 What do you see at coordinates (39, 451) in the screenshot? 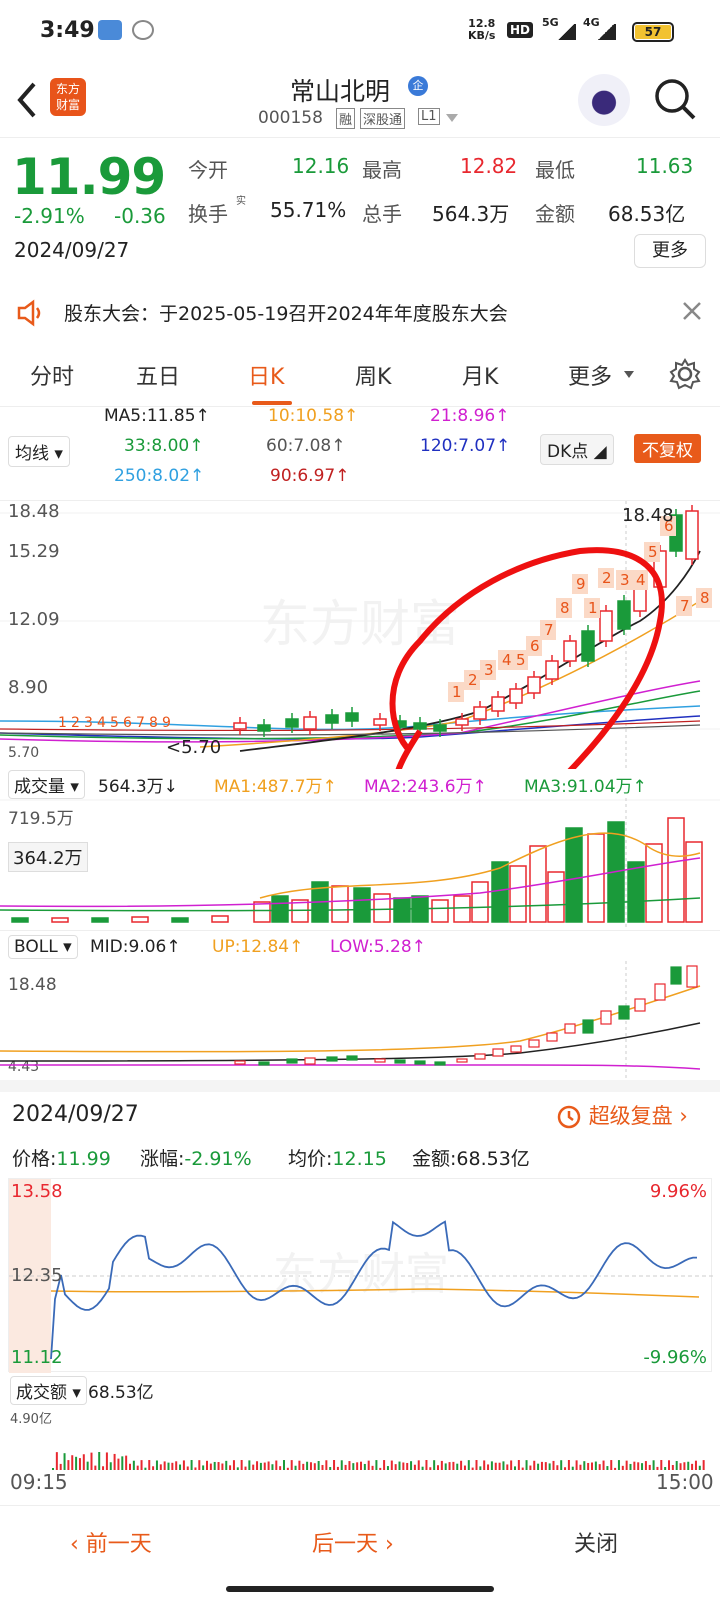
I see `ma-switch: 均线 ▾` at bounding box center [39, 451].